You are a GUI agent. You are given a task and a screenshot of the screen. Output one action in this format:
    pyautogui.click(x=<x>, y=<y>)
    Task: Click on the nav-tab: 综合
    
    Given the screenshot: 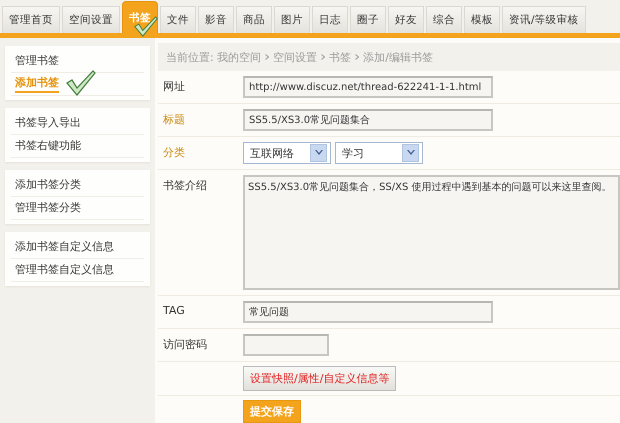 What is the action you would take?
    pyautogui.click(x=444, y=19)
    